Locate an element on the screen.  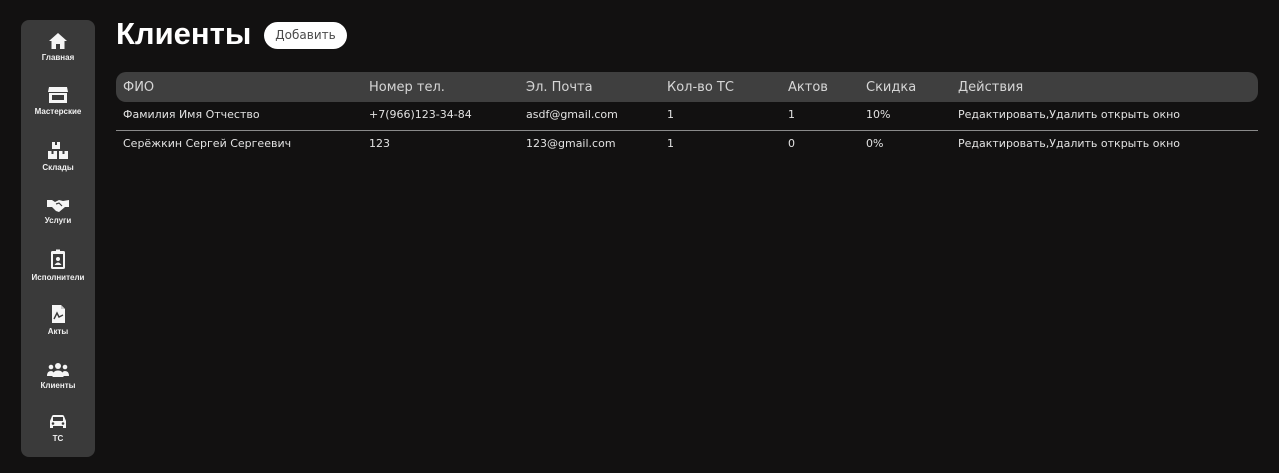
store-icon is located at coordinates (58, 95).